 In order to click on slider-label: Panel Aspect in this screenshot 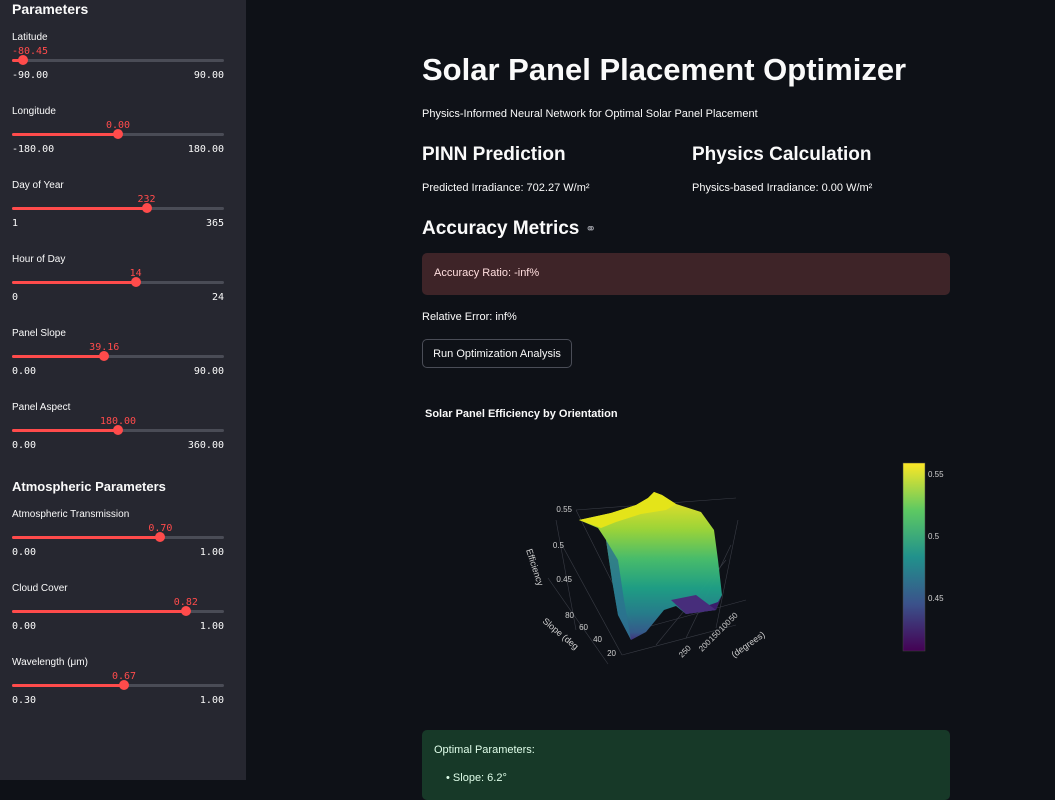, I will do `click(41, 407)`.